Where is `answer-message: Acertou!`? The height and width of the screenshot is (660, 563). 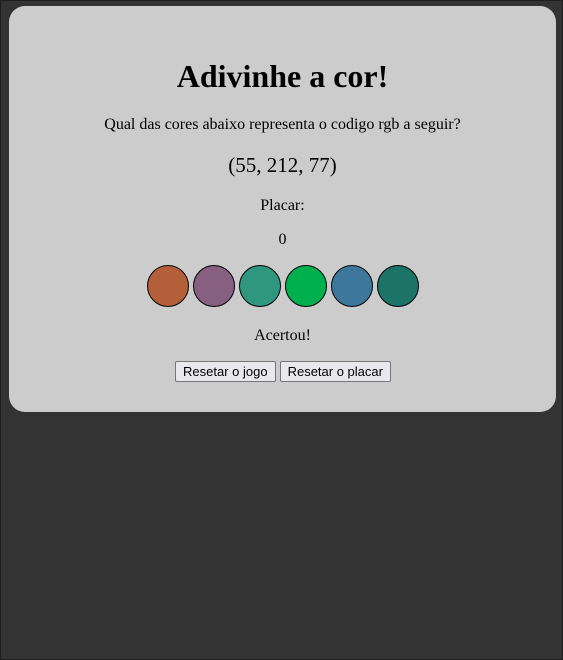
answer-message: Acertou! is located at coordinates (282, 335).